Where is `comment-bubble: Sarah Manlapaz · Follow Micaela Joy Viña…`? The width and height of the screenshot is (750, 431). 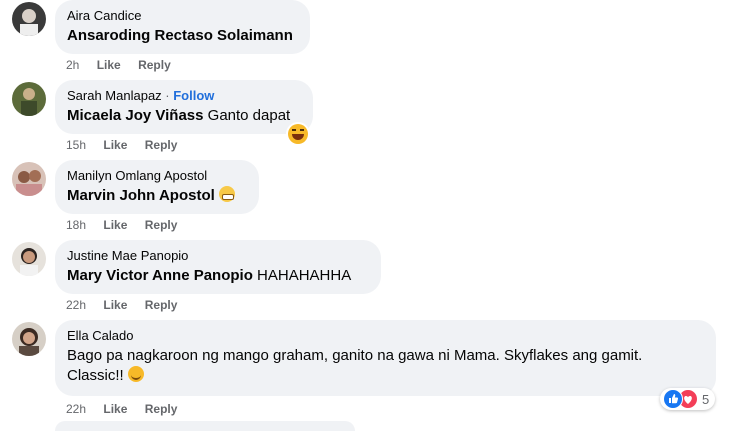
comment-bubble: Sarah Manlapaz · Follow Micaela Joy Viña… is located at coordinates (184, 107).